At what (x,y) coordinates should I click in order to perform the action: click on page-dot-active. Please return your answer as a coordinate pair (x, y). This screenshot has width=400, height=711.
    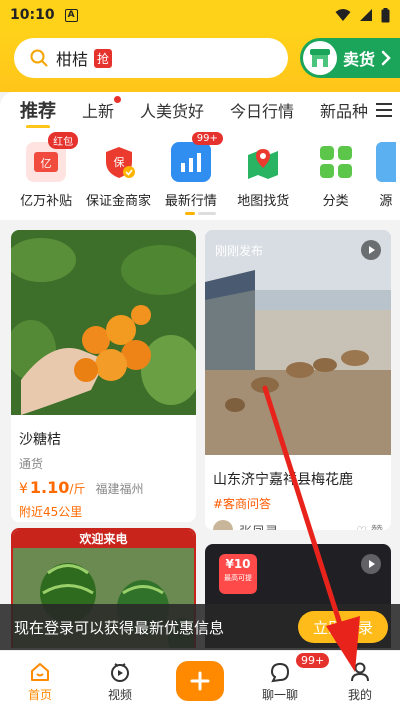
    Looking at the image, I should click on (190, 213).